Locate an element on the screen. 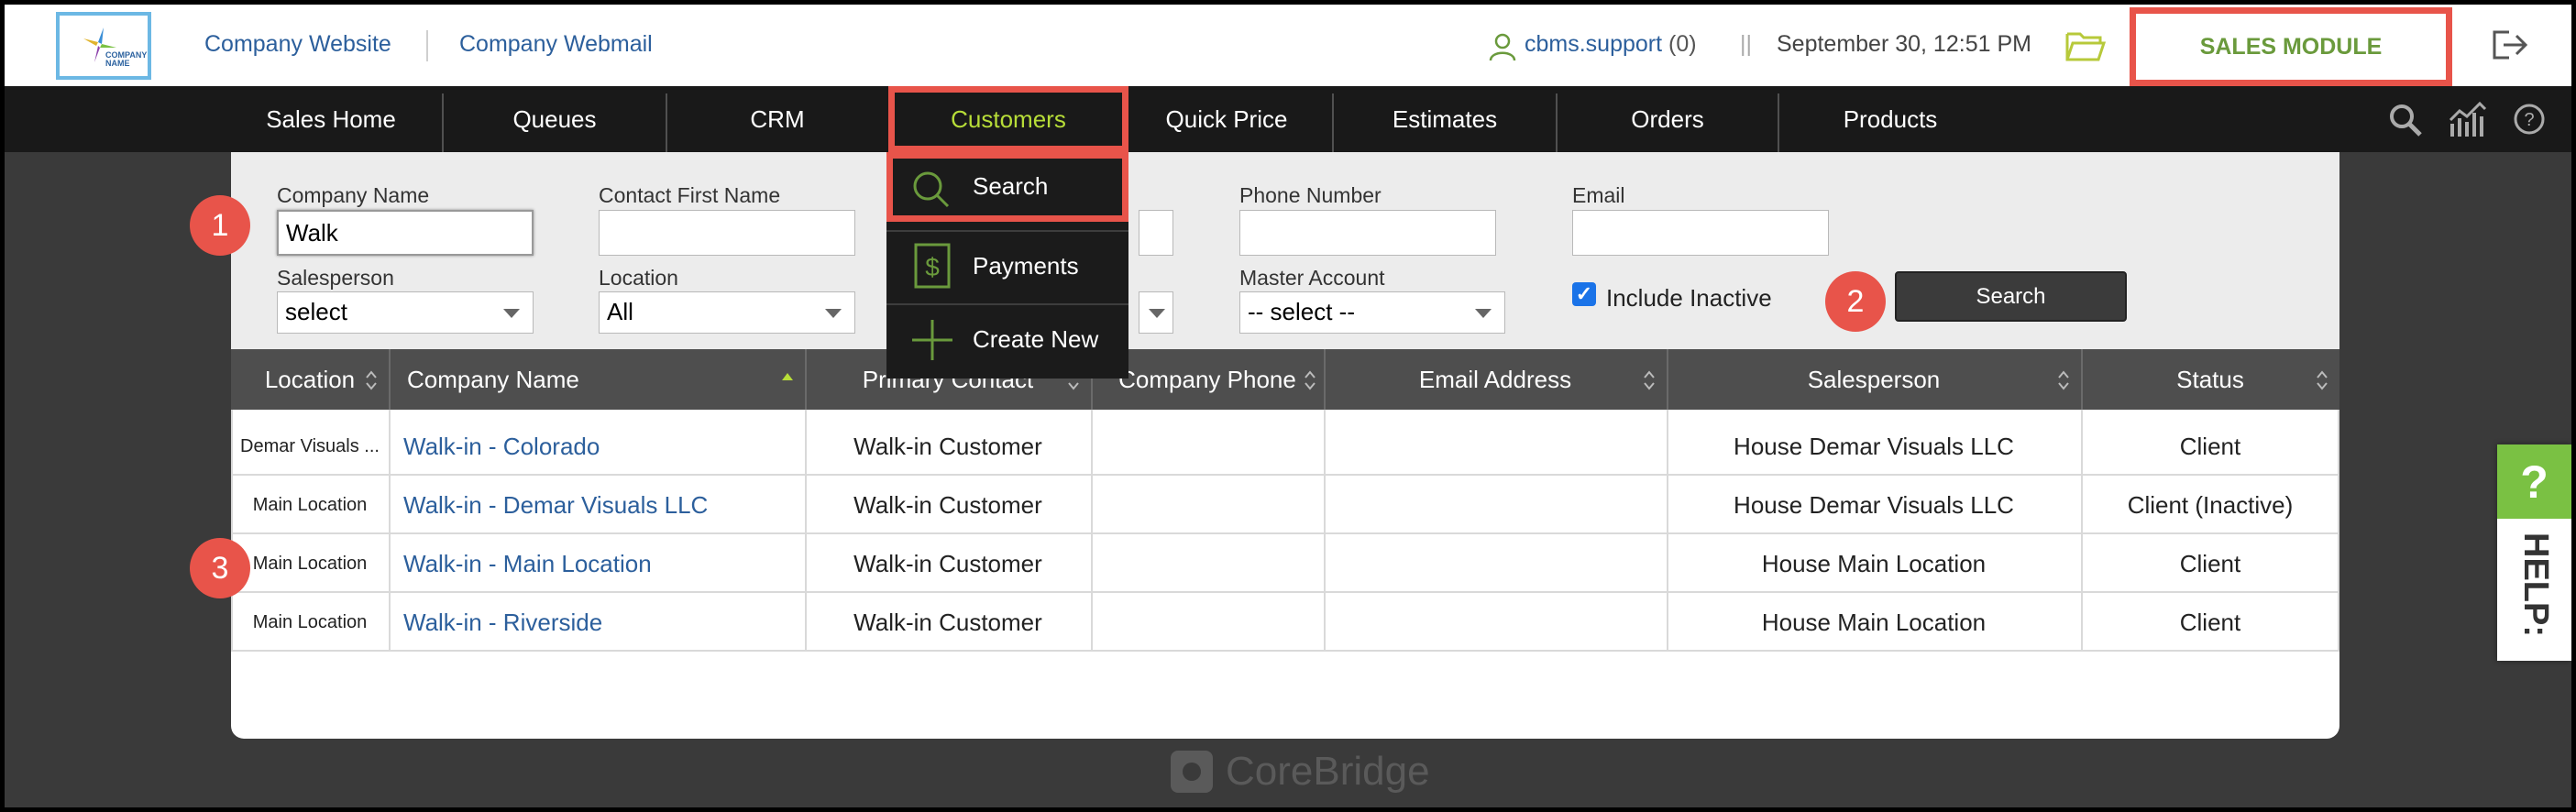  cell-company-link: Walk-in - Main Location is located at coordinates (527, 563).